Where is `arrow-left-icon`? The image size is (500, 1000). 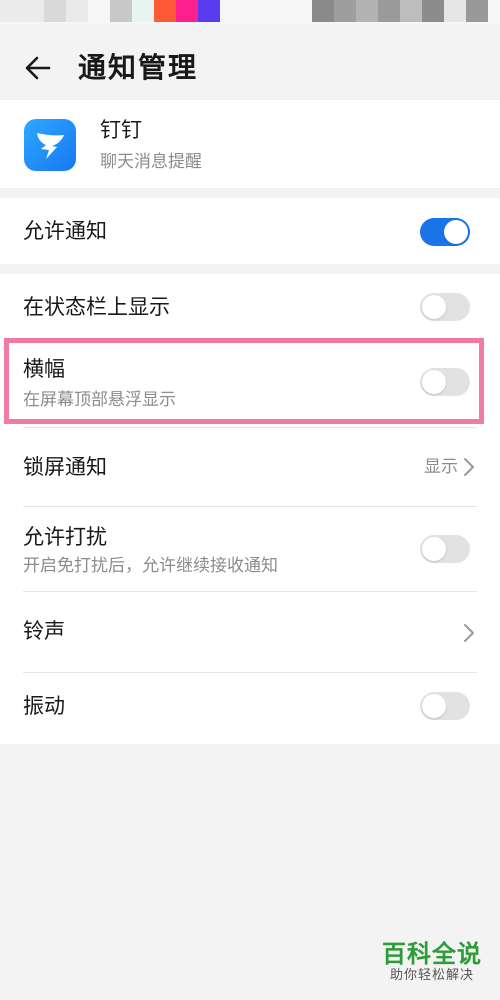 arrow-left-icon is located at coordinates (38, 68).